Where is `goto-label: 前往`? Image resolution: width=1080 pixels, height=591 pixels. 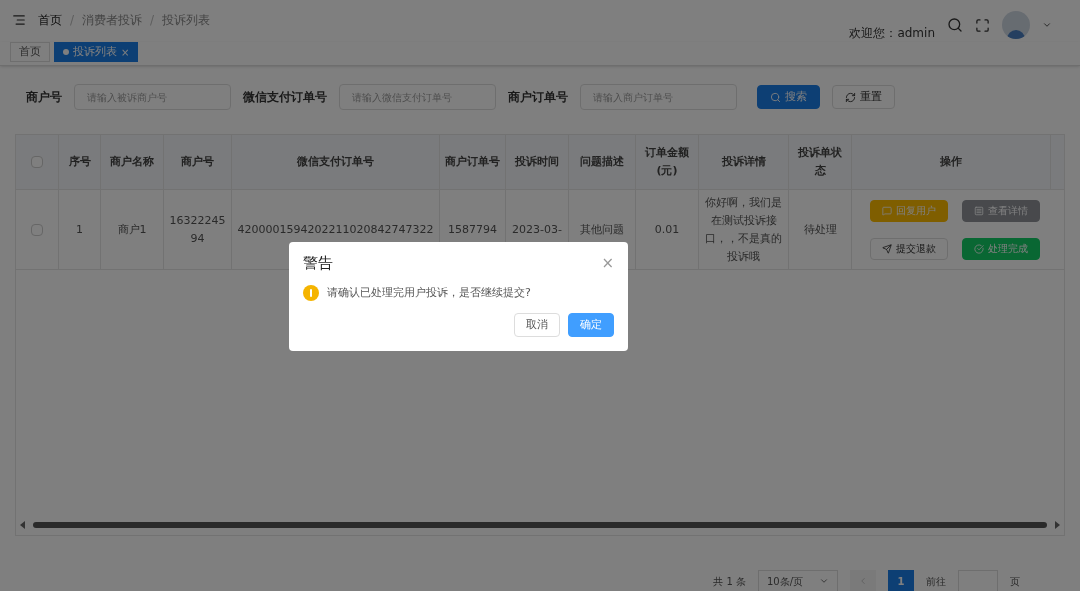 goto-label: 前往 is located at coordinates (936, 581).